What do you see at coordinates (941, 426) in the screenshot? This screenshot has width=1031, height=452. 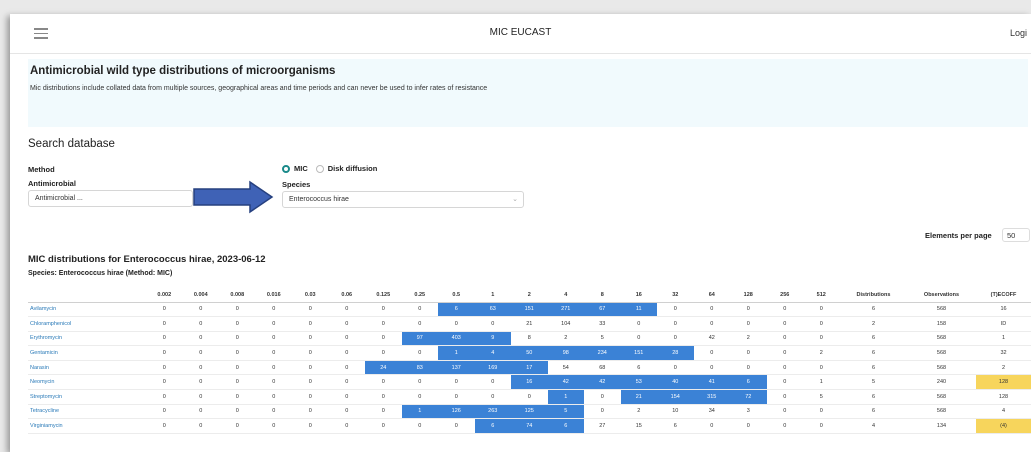 I see `observations-cell: 134` at bounding box center [941, 426].